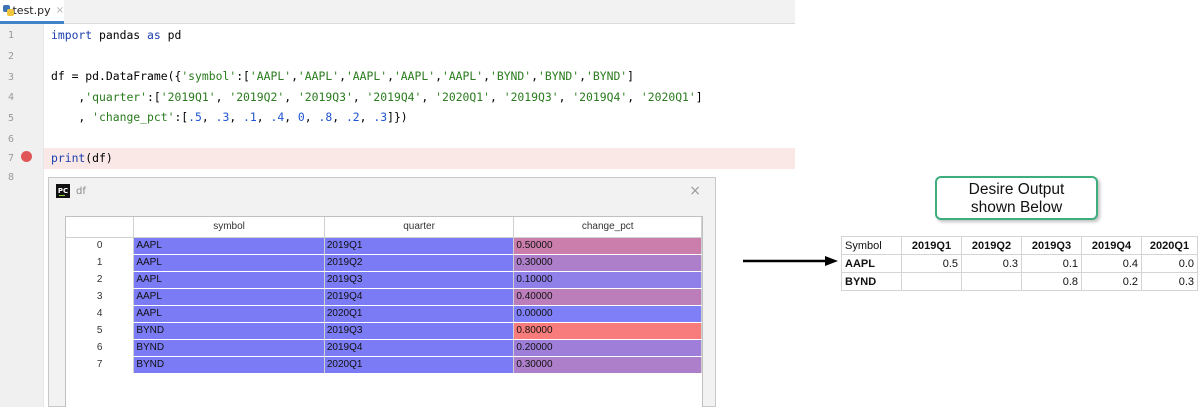 This screenshot has height=407, width=1200. Describe the element at coordinates (871, 281) in the screenshot. I see `row-symbol: BYND` at that location.